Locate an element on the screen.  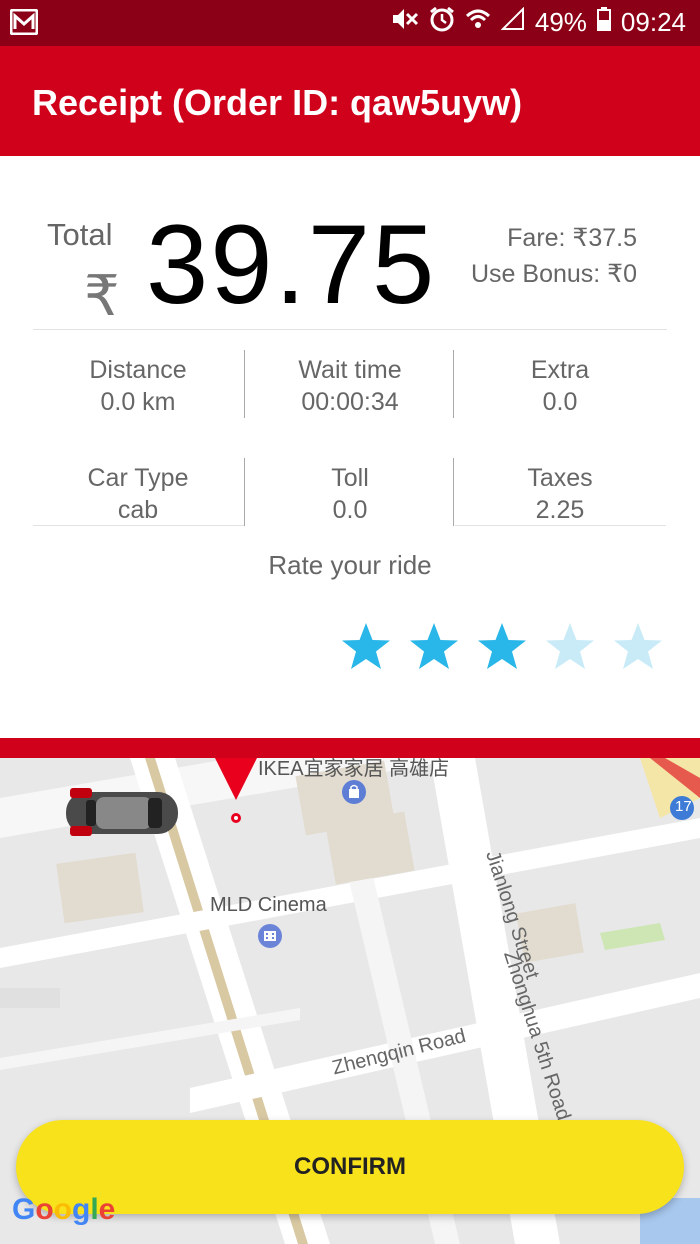
google-logo-letter: e is located at coordinates (107, 1209).